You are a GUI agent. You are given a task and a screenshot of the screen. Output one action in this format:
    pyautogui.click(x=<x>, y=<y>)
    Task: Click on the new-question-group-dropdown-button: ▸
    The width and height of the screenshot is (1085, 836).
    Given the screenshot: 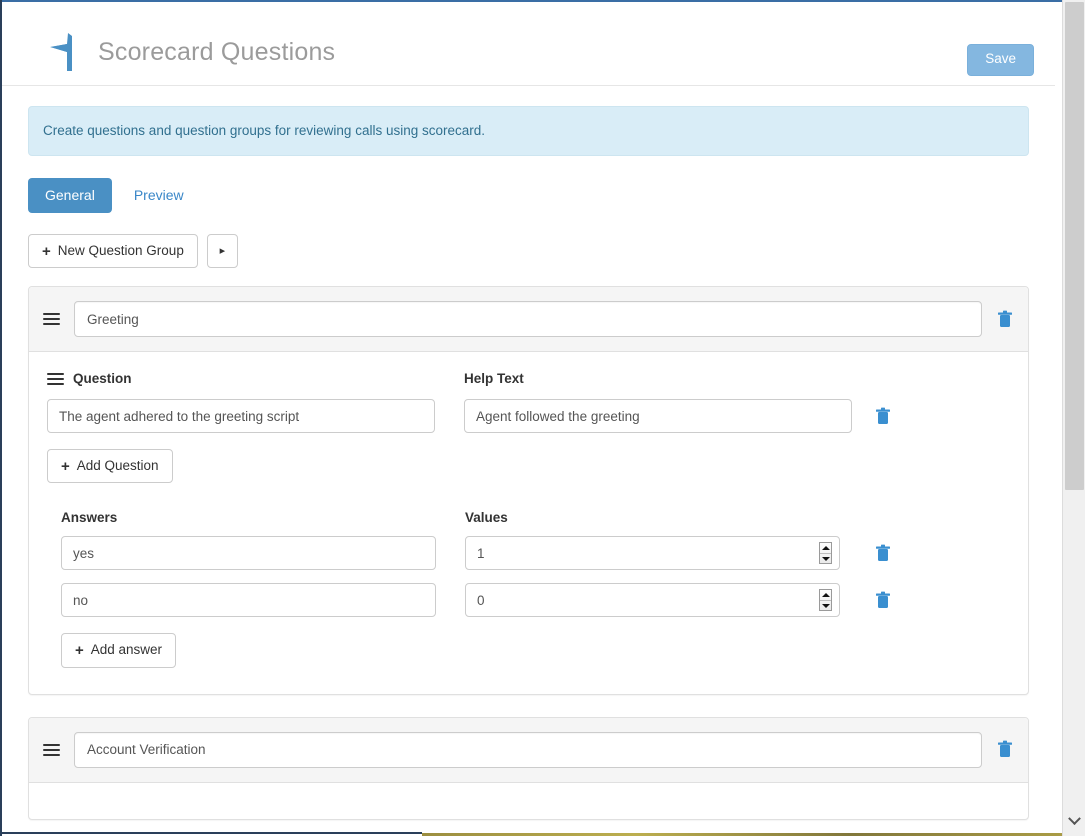 What is the action you would take?
    pyautogui.click(x=222, y=251)
    